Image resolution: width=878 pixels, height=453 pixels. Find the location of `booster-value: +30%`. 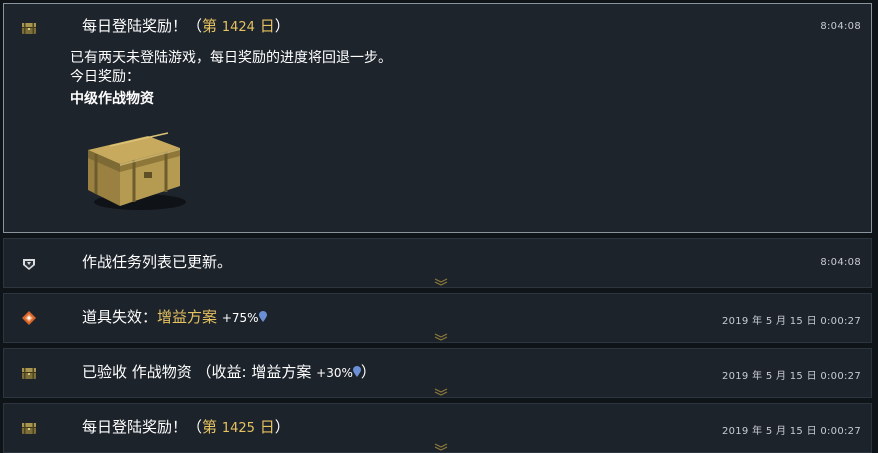

booster-value: +30% is located at coordinates (334, 373).